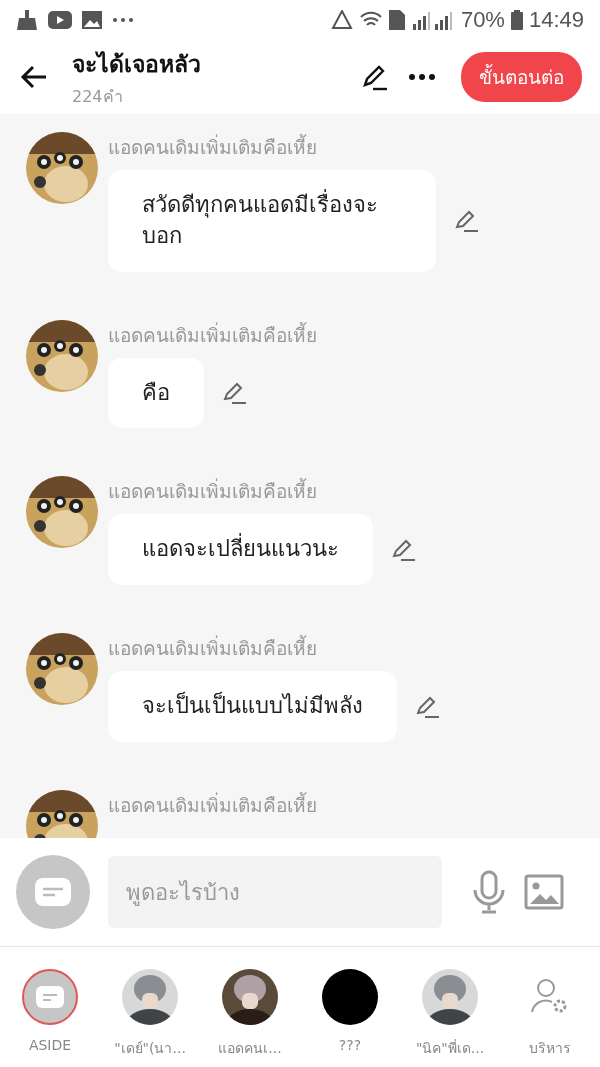 The image size is (600, 1067). What do you see at coordinates (275, 892) in the screenshot?
I see `message-input: พูดอะไรบ้าง` at bounding box center [275, 892].